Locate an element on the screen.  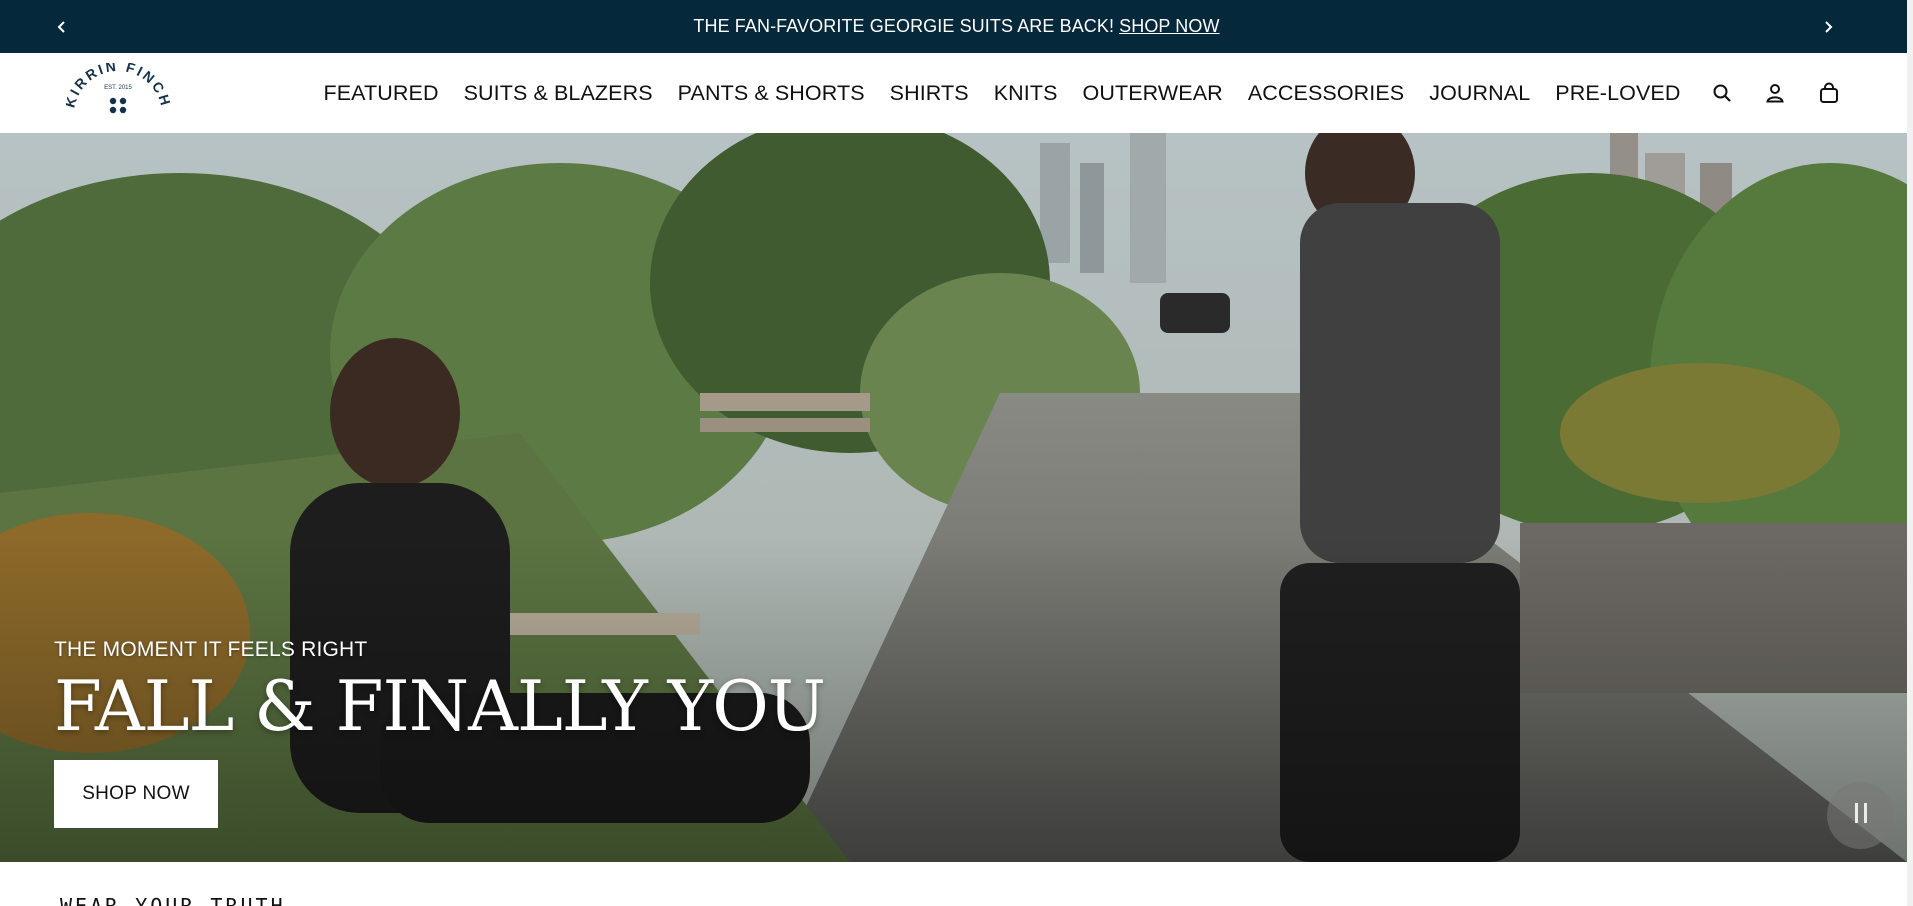
brand-logo-mark: KIRRIN FINCH EST. 2015 is located at coordinates (117, 86).